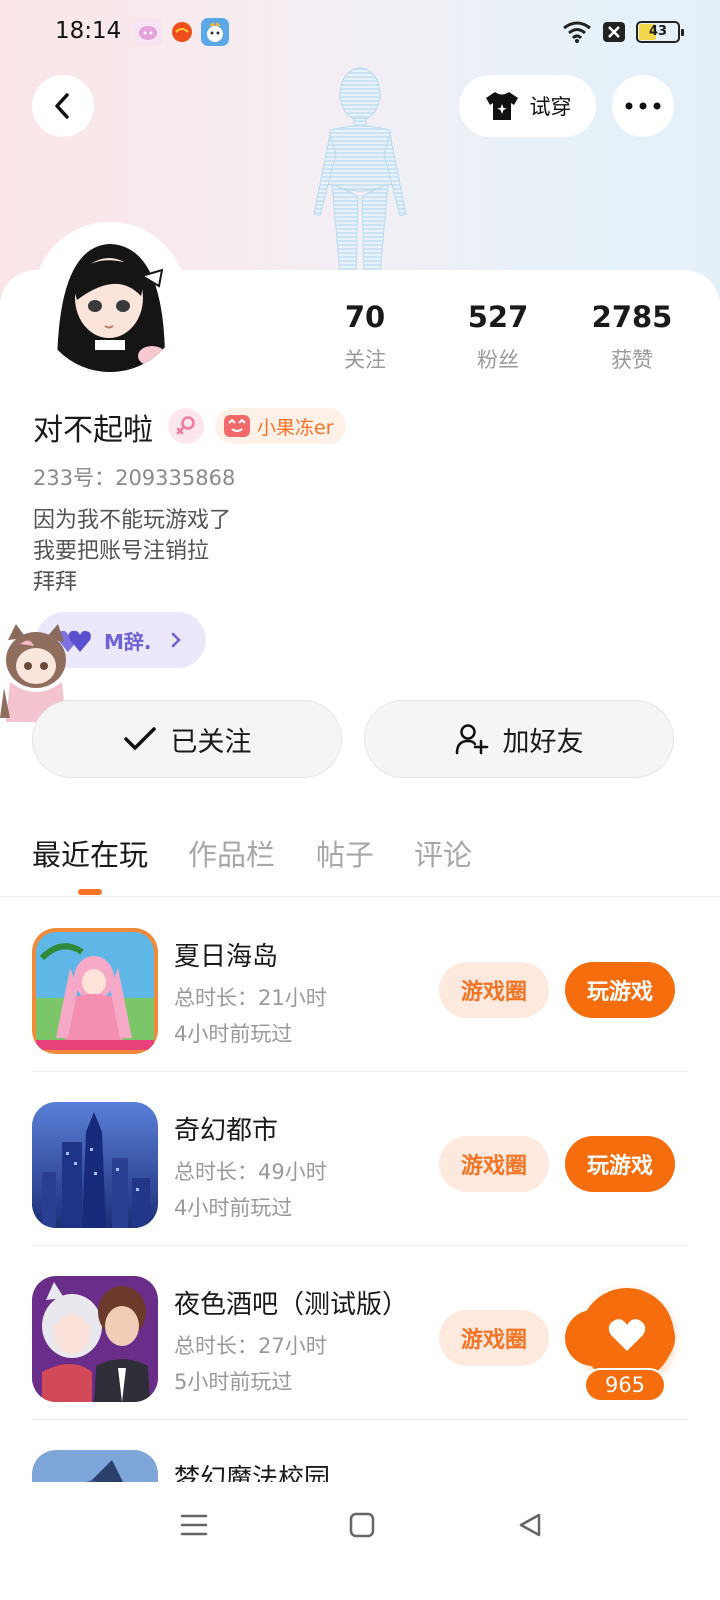 The width and height of the screenshot is (720, 1600). Describe the element at coordinates (627, 1335) in the screenshot. I see `heart-icon` at that location.